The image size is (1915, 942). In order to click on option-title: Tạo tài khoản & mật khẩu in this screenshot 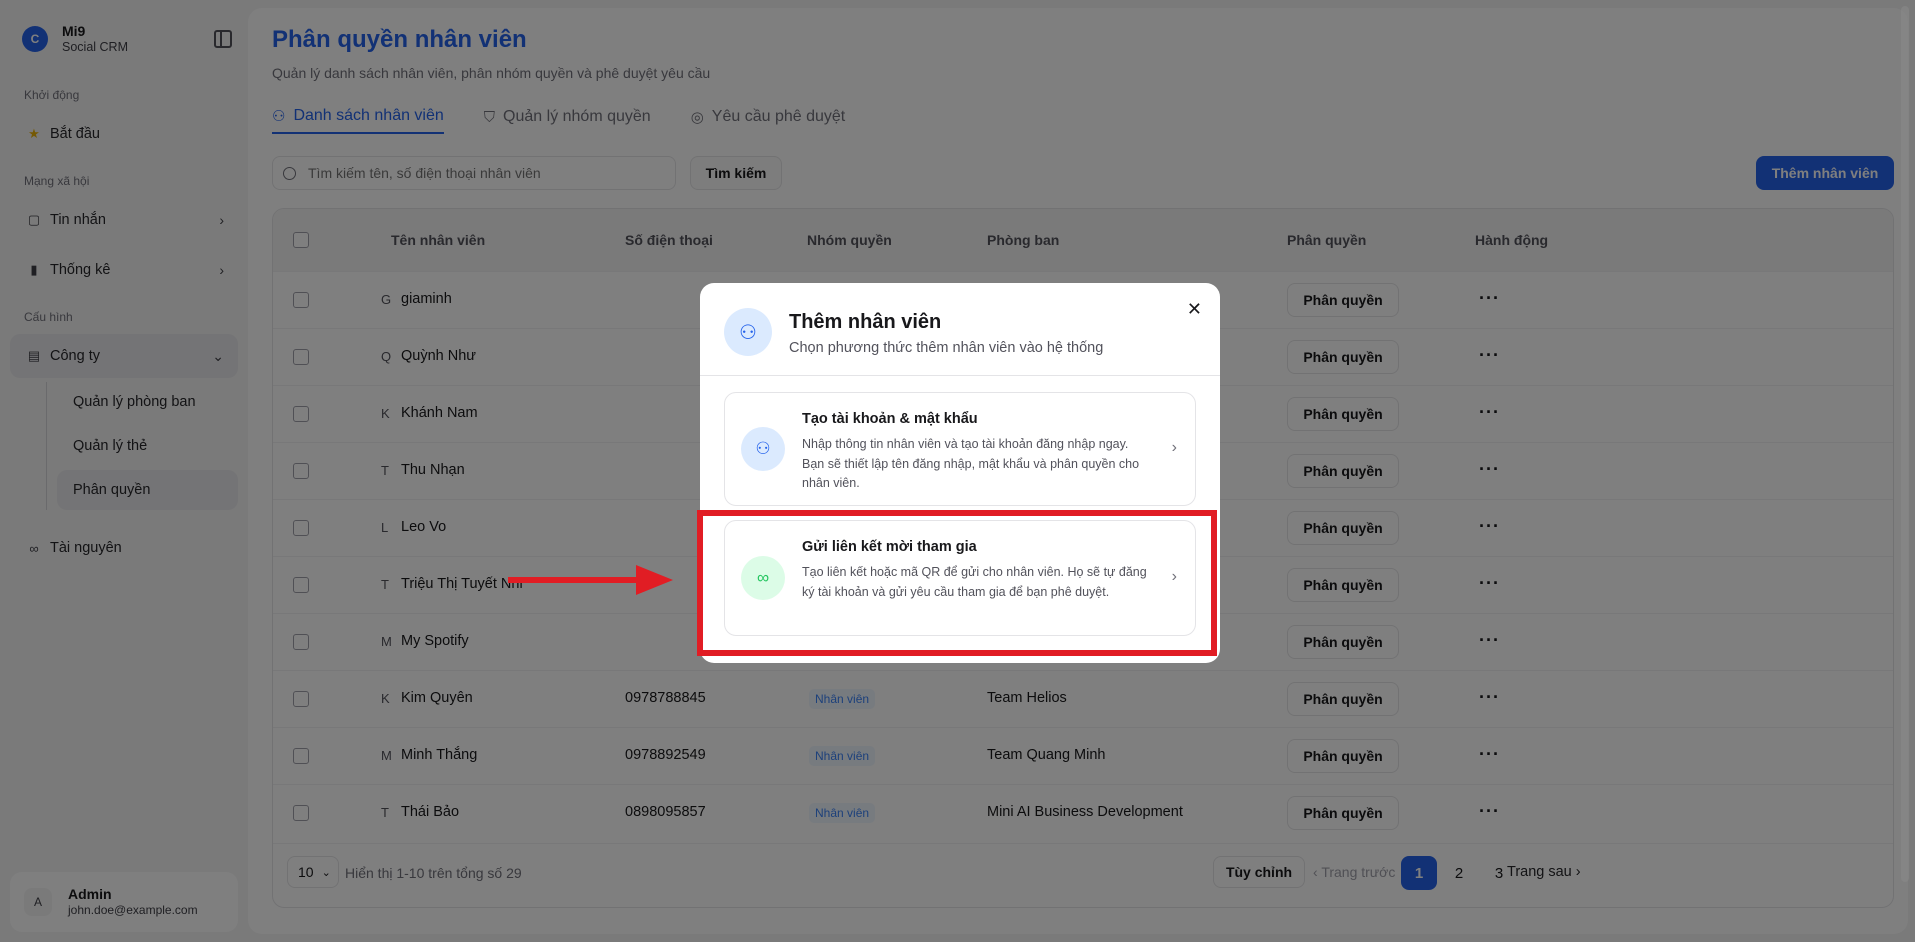, I will do `click(890, 419)`.